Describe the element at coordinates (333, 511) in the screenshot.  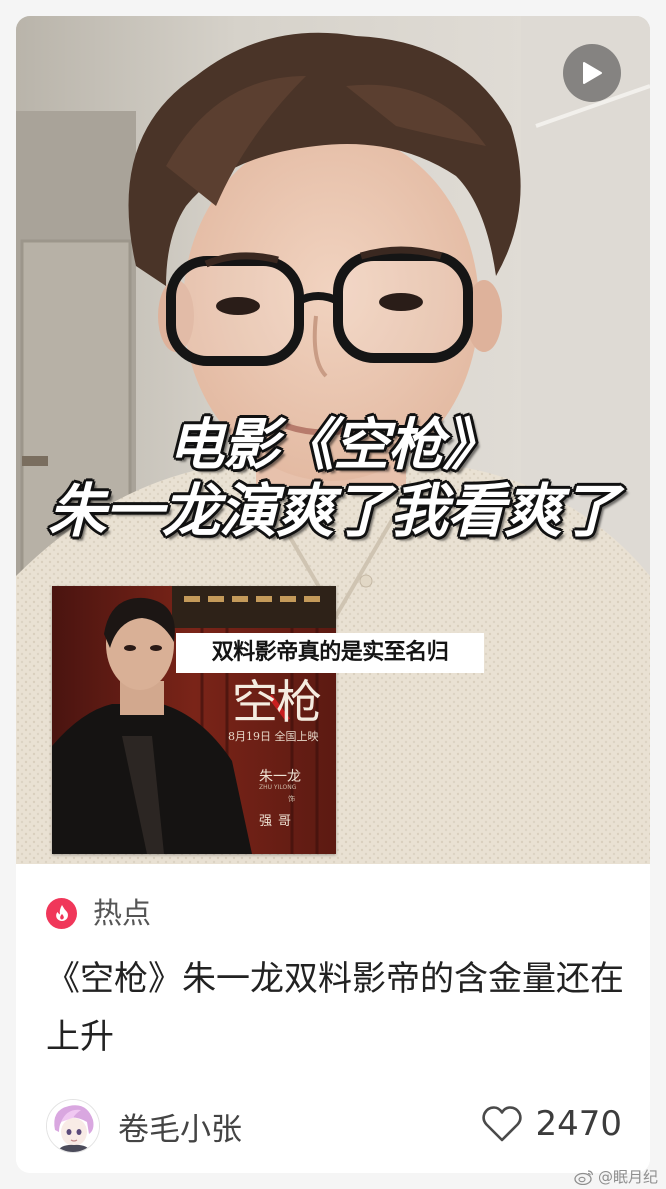
I see `cover-caption-line-2: 朱一龙演爽了我看爽了` at that location.